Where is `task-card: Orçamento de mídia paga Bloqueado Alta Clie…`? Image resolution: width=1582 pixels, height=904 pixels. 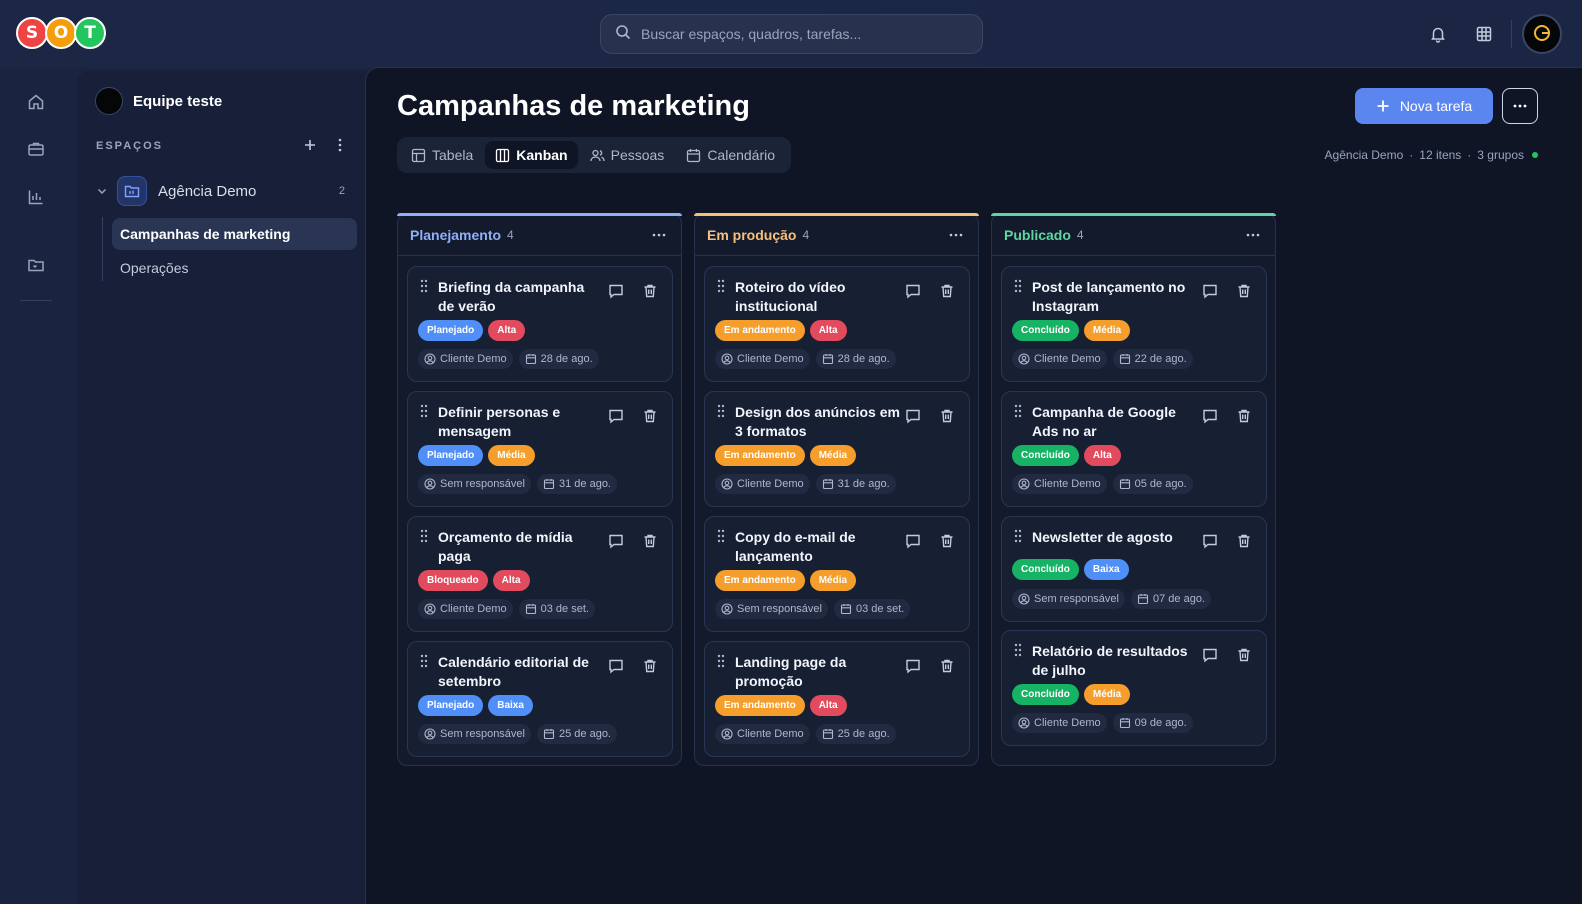
task-card: Orçamento de mídia paga Bloqueado Alta Clie… is located at coordinates (540, 574).